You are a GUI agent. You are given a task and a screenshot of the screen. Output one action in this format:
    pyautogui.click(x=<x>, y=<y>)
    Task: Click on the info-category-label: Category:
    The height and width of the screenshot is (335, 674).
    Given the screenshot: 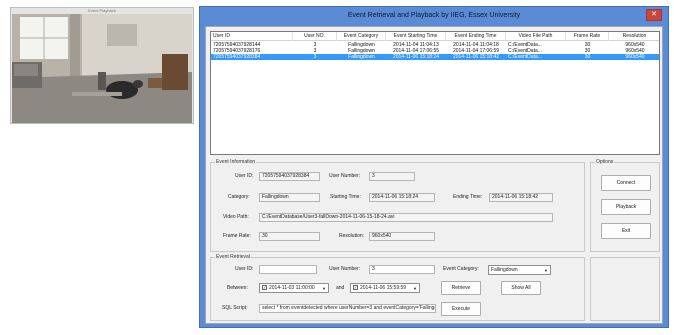 What is the action you would take?
    pyautogui.click(x=239, y=197)
    